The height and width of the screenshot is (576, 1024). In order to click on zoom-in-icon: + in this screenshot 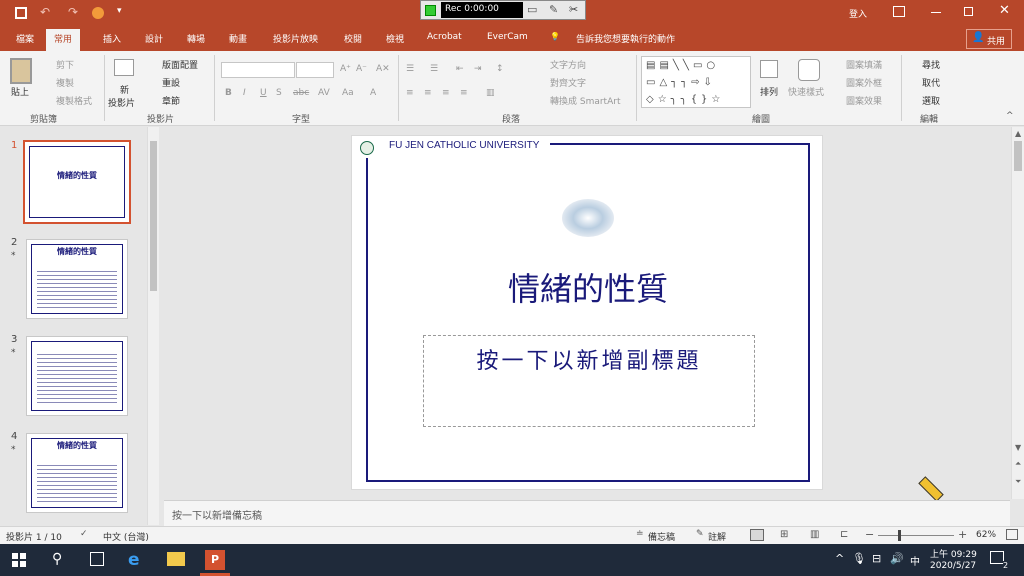, I will do `click(962, 534)`.